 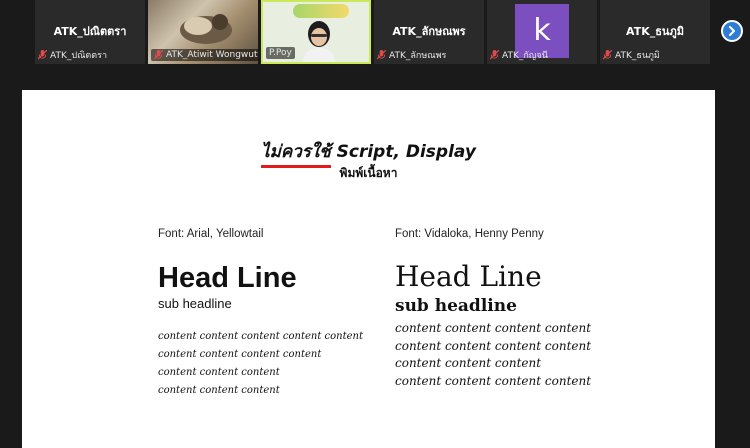 I want to click on right-headline: Head Line, so click(x=468, y=276).